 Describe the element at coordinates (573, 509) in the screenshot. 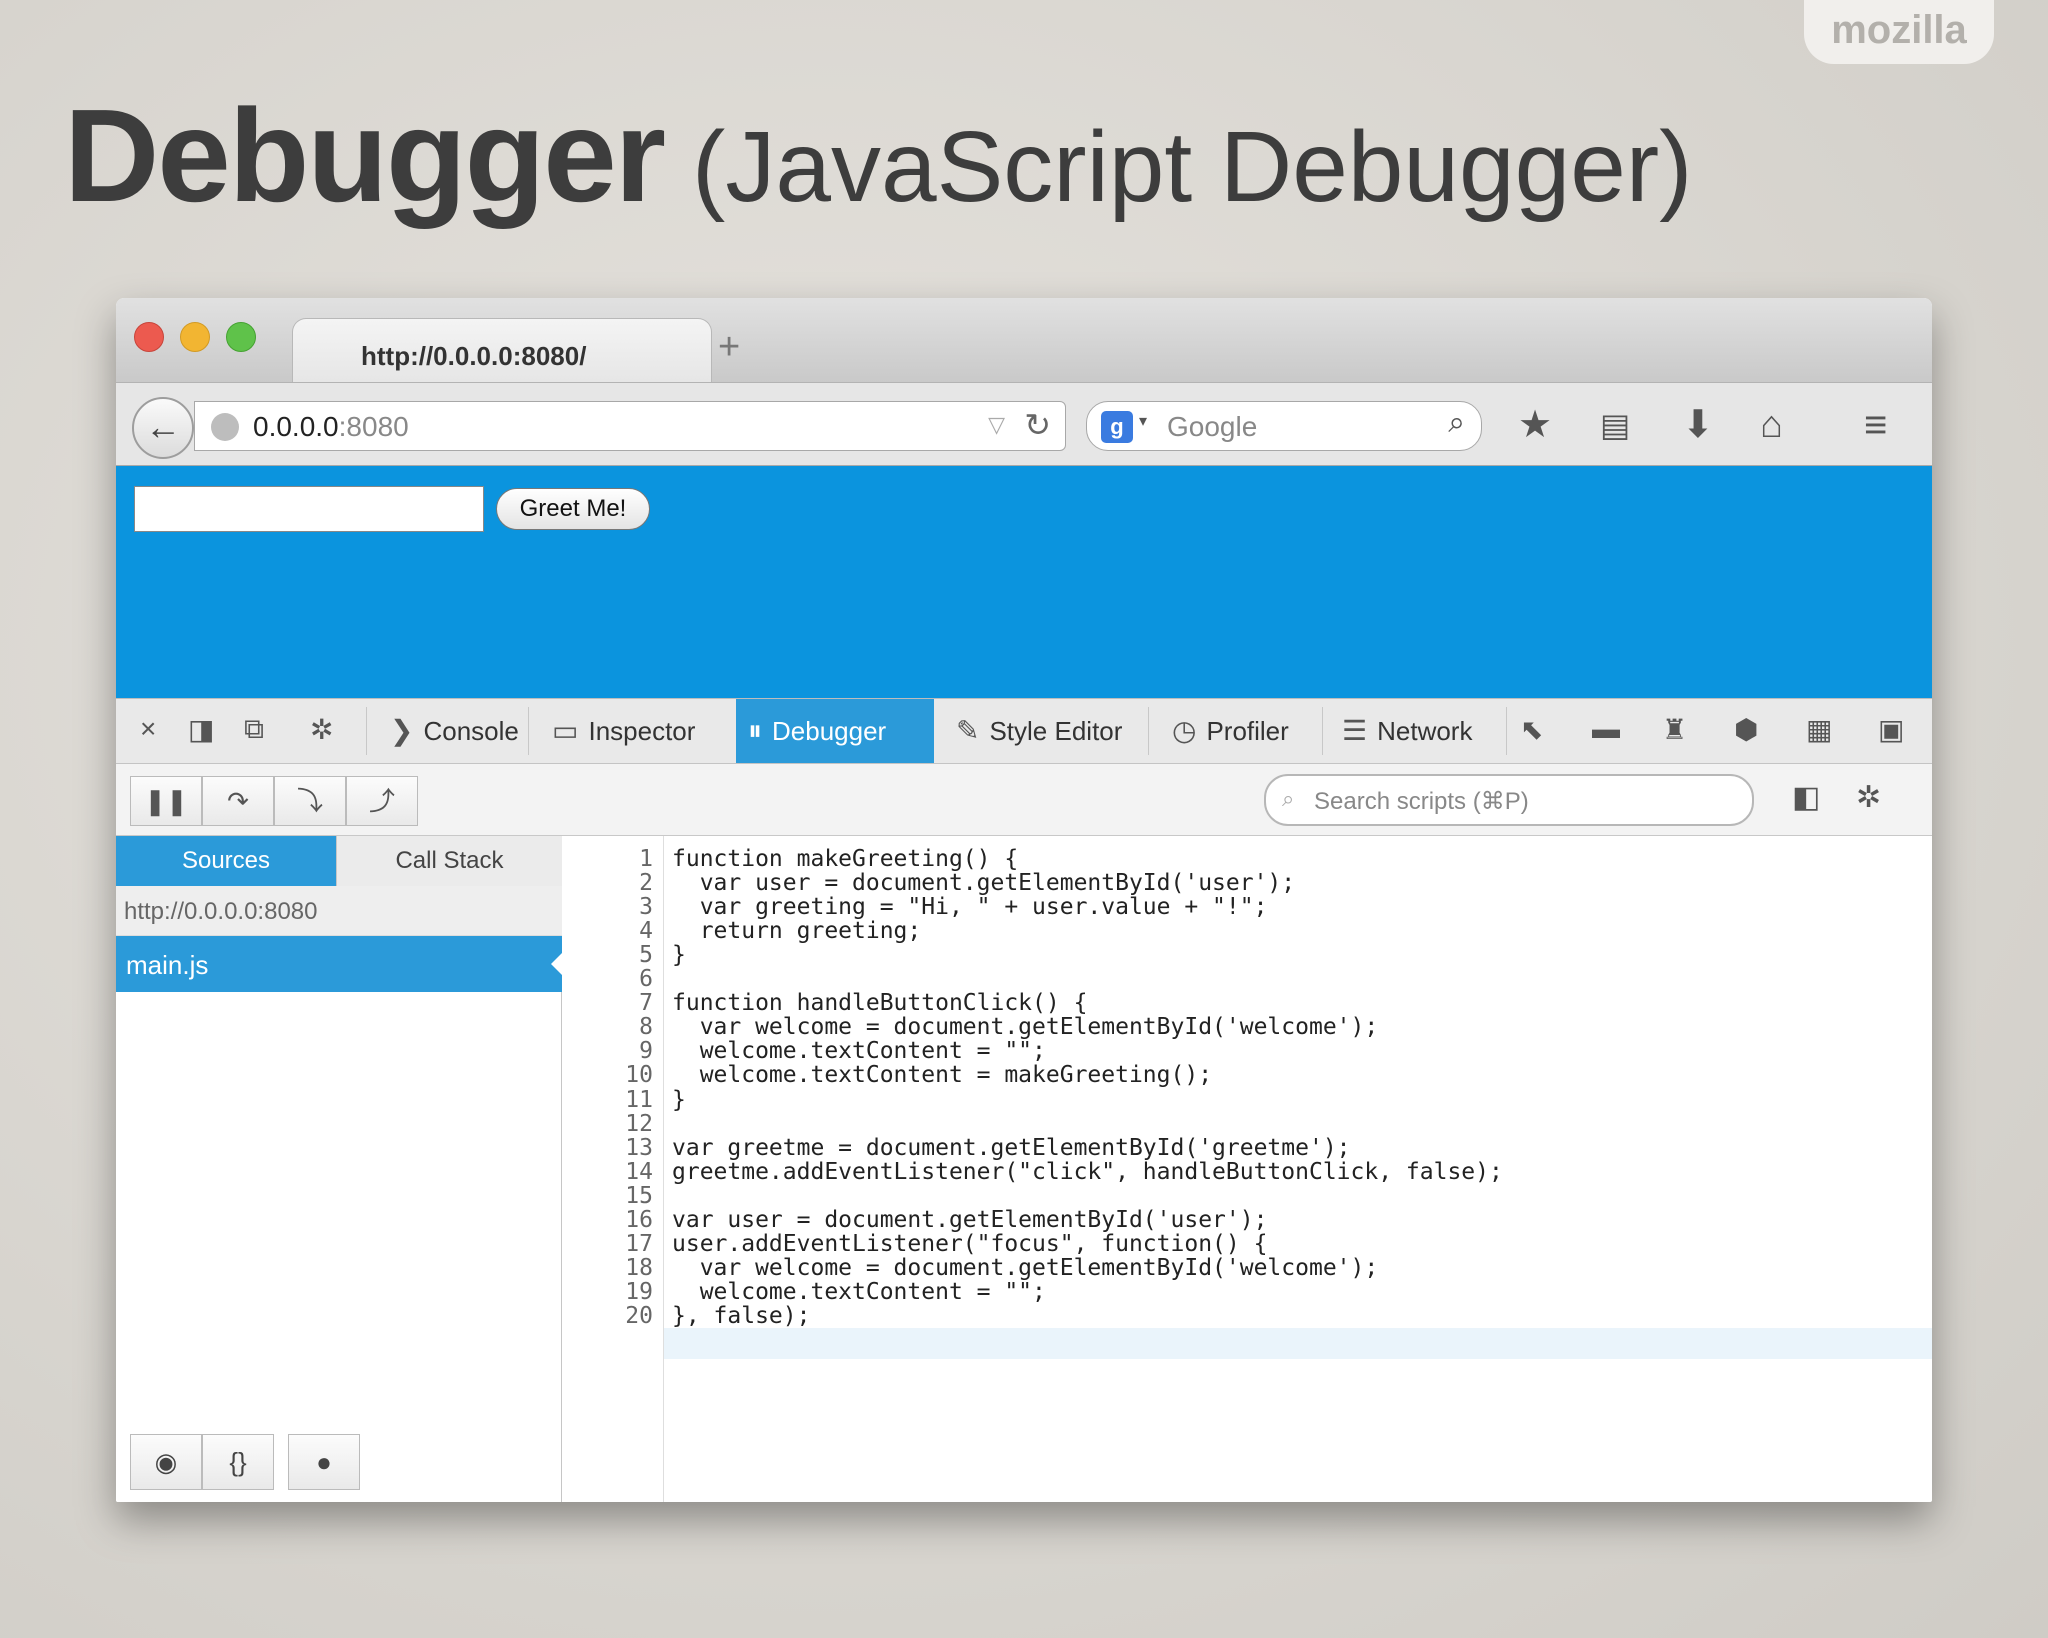

I see `greet-me-button: Greet Me!` at that location.